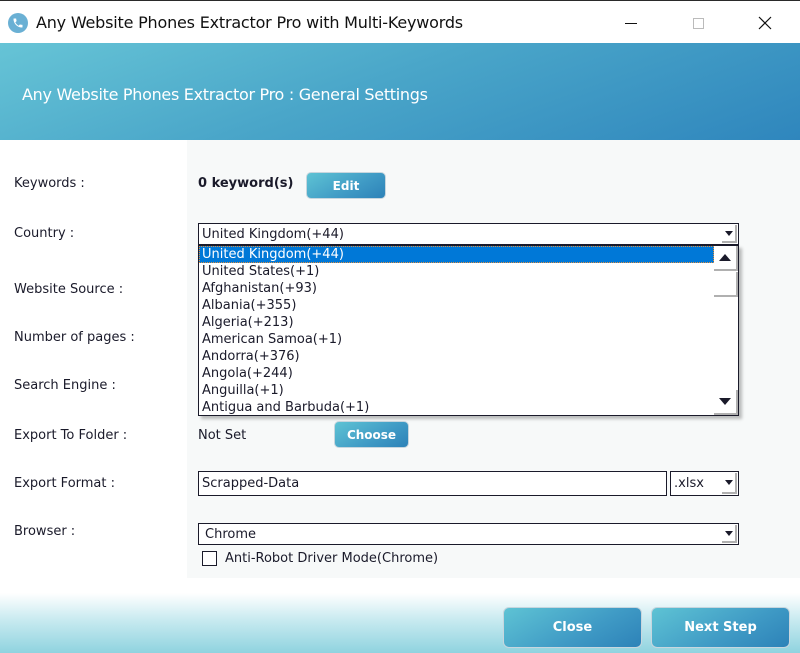 The image size is (800, 653). I want to click on number-of-pages-label: Number of pages :, so click(74, 337).